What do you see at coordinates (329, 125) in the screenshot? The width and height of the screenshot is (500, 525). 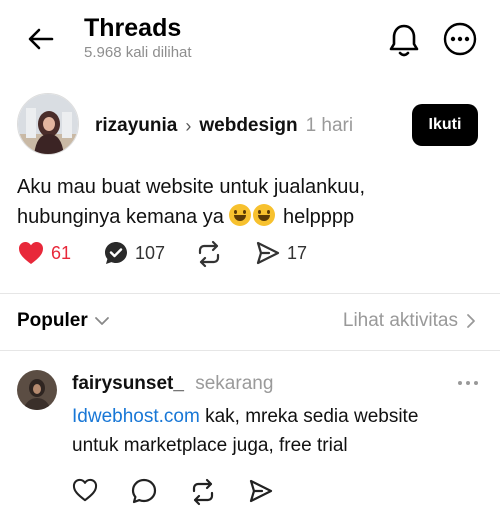 I see `post-time: 1 hari` at bounding box center [329, 125].